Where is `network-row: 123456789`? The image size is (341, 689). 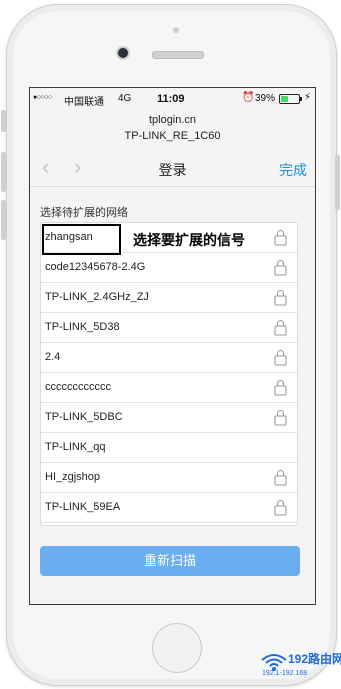 network-row: 123456789 is located at coordinates (169, 524).